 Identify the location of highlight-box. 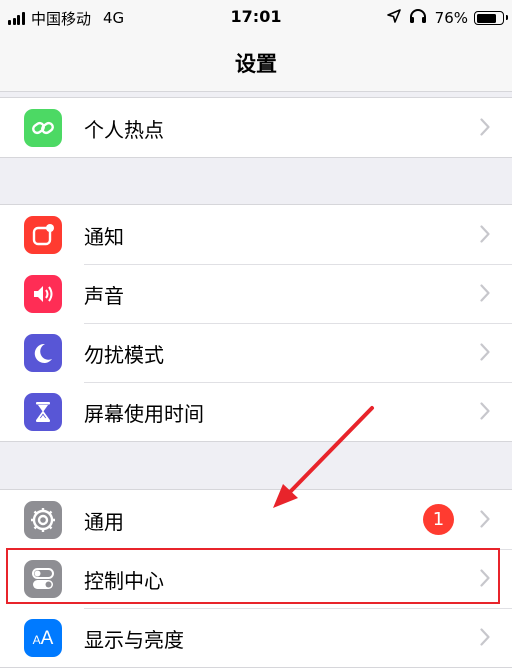
(253, 576).